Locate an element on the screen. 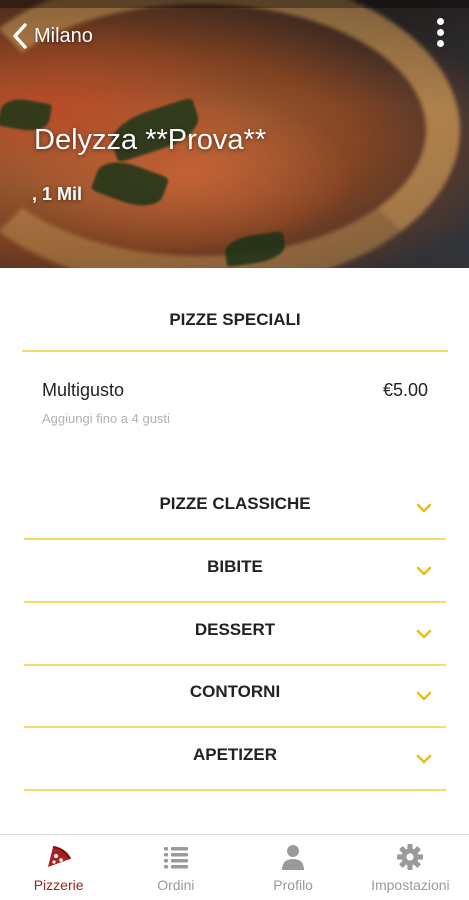 The width and height of the screenshot is (469, 900). section-pizze-speciali: PIZZE SPECIALI is located at coordinates (235, 321).